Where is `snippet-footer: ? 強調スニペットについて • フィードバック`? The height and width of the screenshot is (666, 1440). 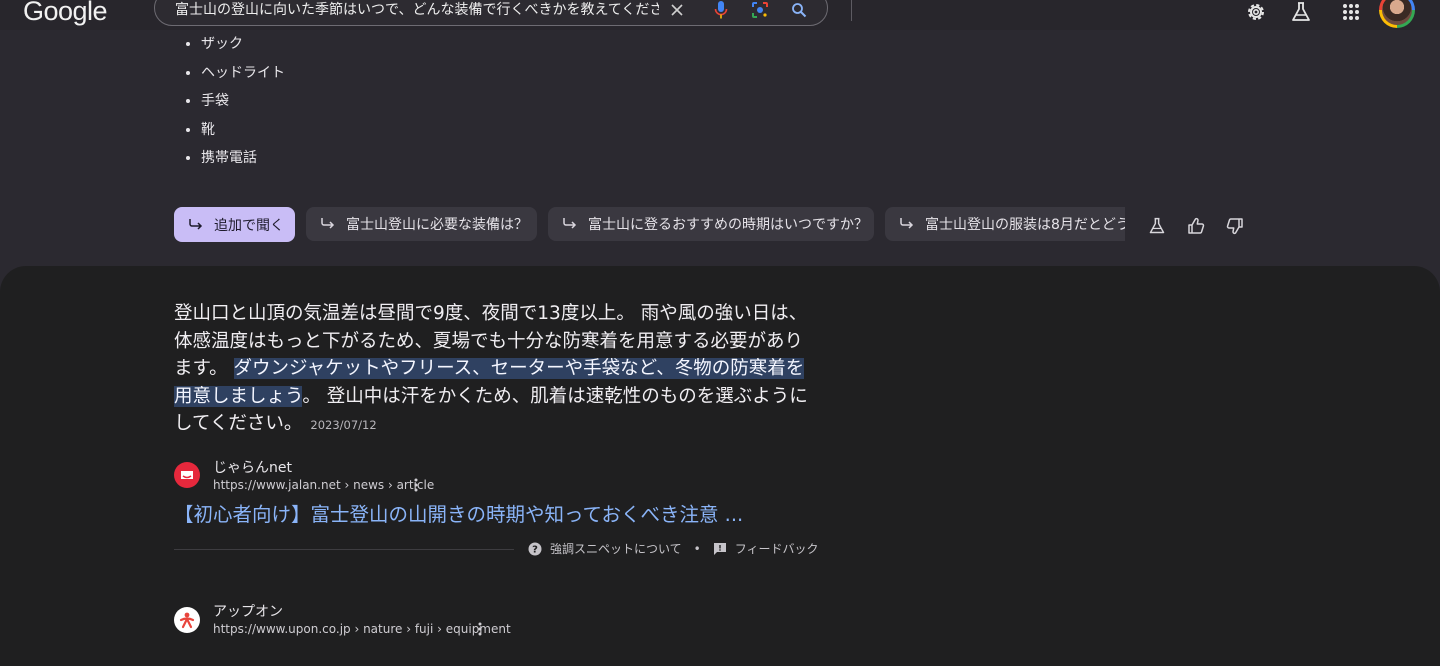
snippet-footer: ? 強調スニペットについて • フィードバック is located at coordinates (673, 548).